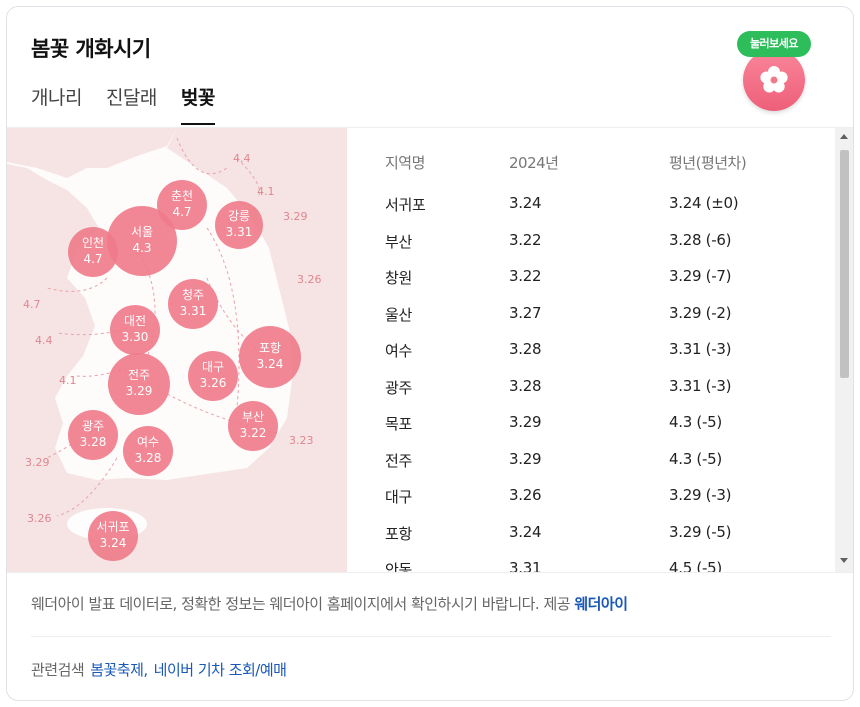 This screenshot has width=860, height=707. What do you see at coordinates (700, 495) in the screenshot?
I see `cell-normal: 3.29 (-3)` at bounding box center [700, 495].